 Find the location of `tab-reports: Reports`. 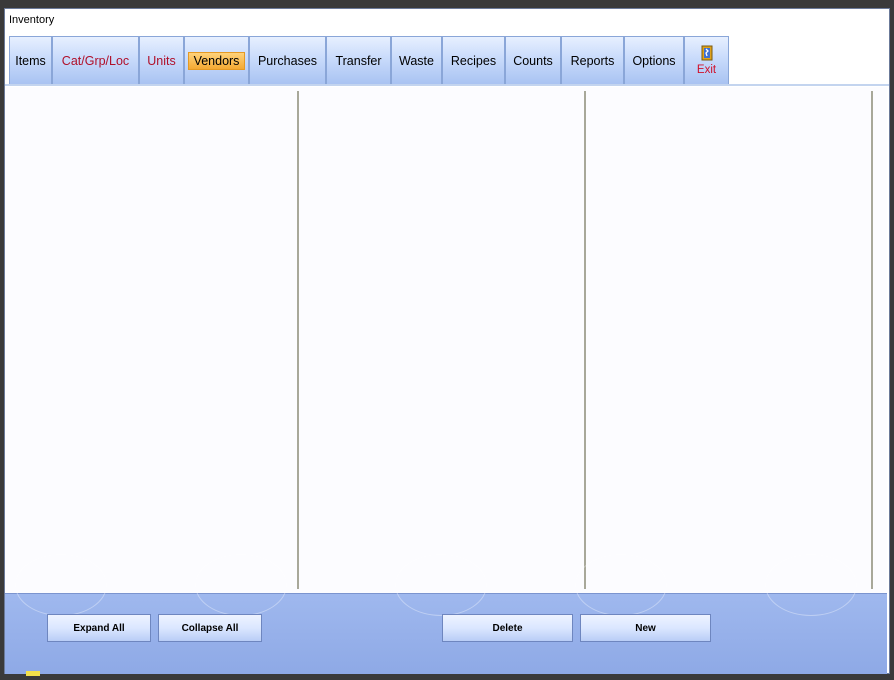

tab-reports: Reports is located at coordinates (592, 60).